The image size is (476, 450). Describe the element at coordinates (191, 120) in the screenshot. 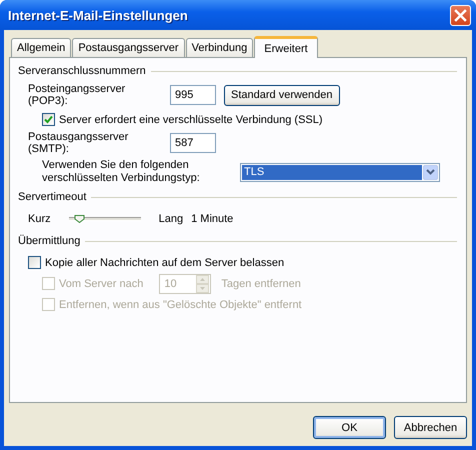

I see `checkbox-label: Server erfordert eine verschlüsselte Verbindung (SSL)` at that location.